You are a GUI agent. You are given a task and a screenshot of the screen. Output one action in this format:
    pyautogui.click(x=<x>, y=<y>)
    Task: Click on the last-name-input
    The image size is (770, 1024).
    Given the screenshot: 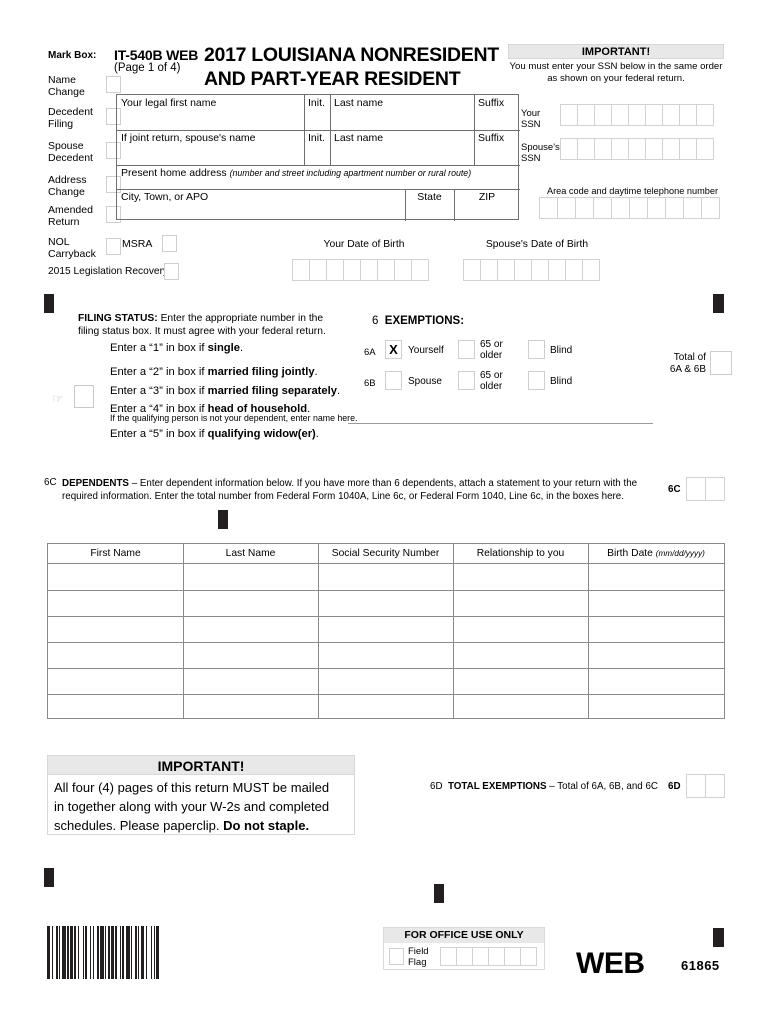 What is the action you would take?
    pyautogui.click(x=376, y=119)
    